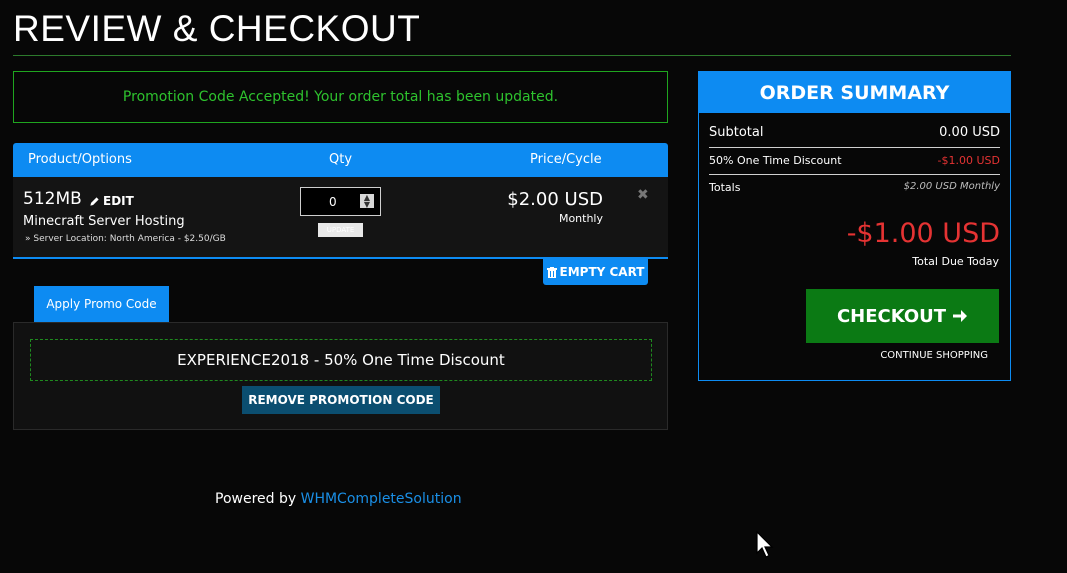 The image size is (1067, 573). Describe the element at coordinates (775, 160) in the screenshot. I see `discount-label: 50% One Time Discount` at that location.